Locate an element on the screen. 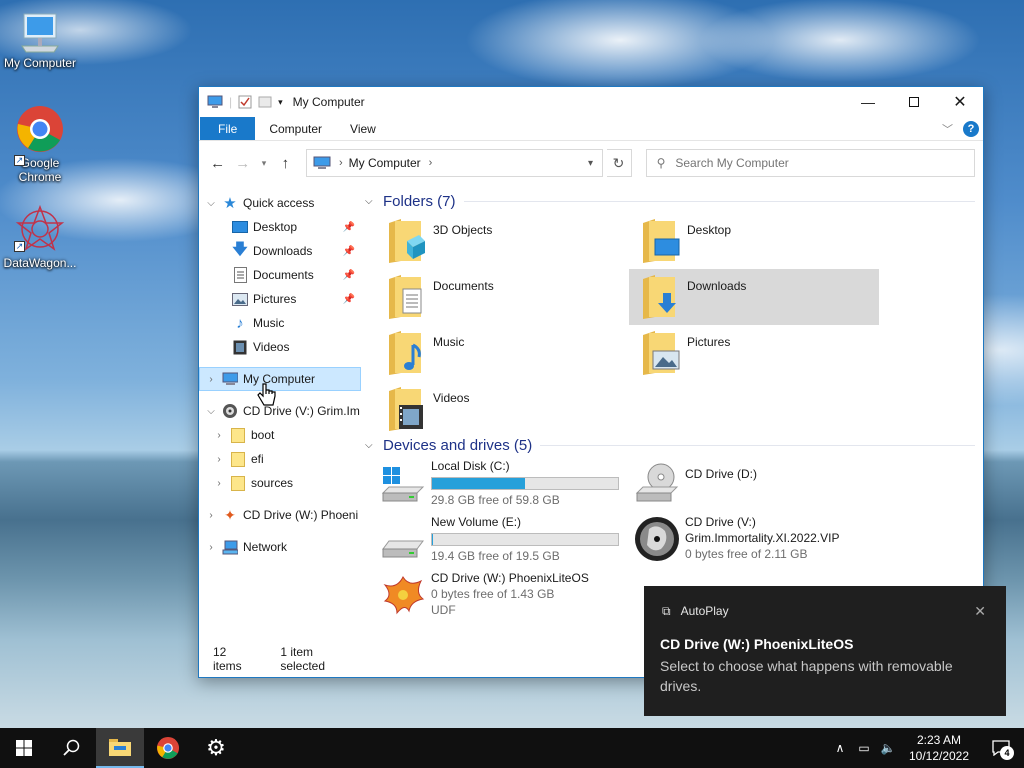 This screenshot has height=768, width=1024. drive-c: Local Disk (C:) 29.8 GB free of 59.8 GB is located at coordinates (506, 485).